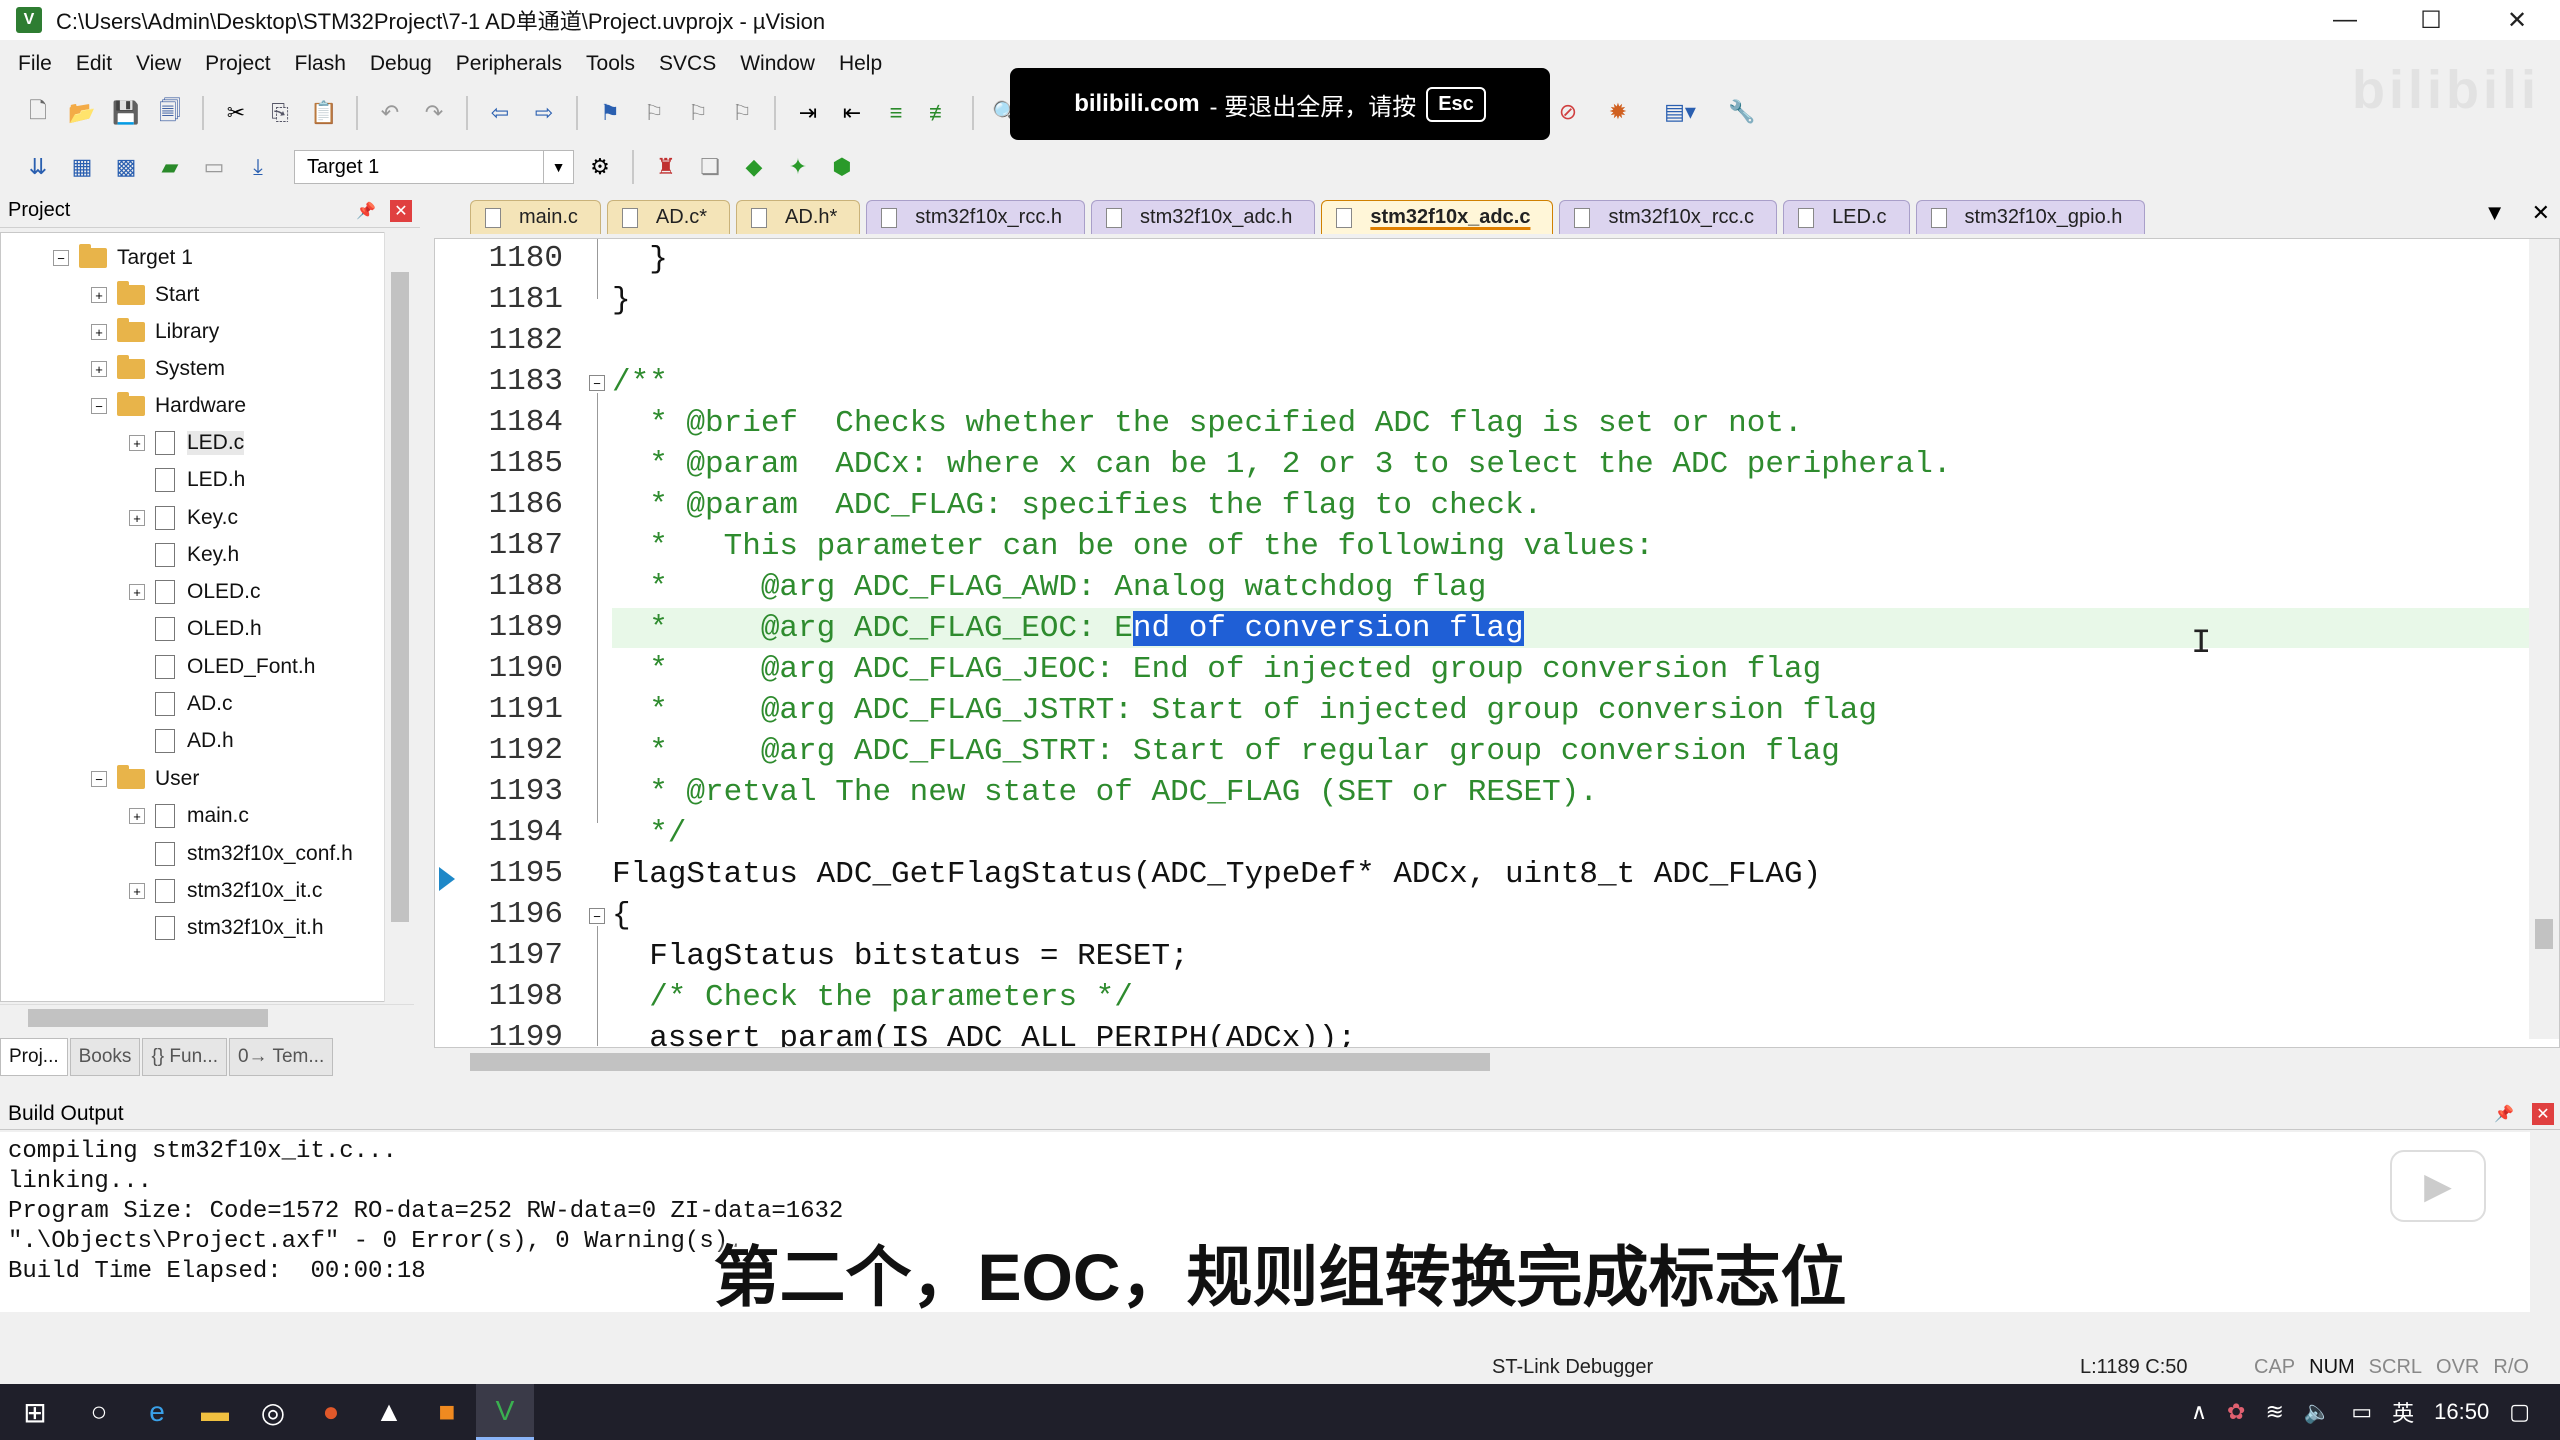 The width and height of the screenshot is (2560, 1440). Describe the element at coordinates (509, 64) in the screenshot. I see `menu-peripherals: Peripherals` at that location.